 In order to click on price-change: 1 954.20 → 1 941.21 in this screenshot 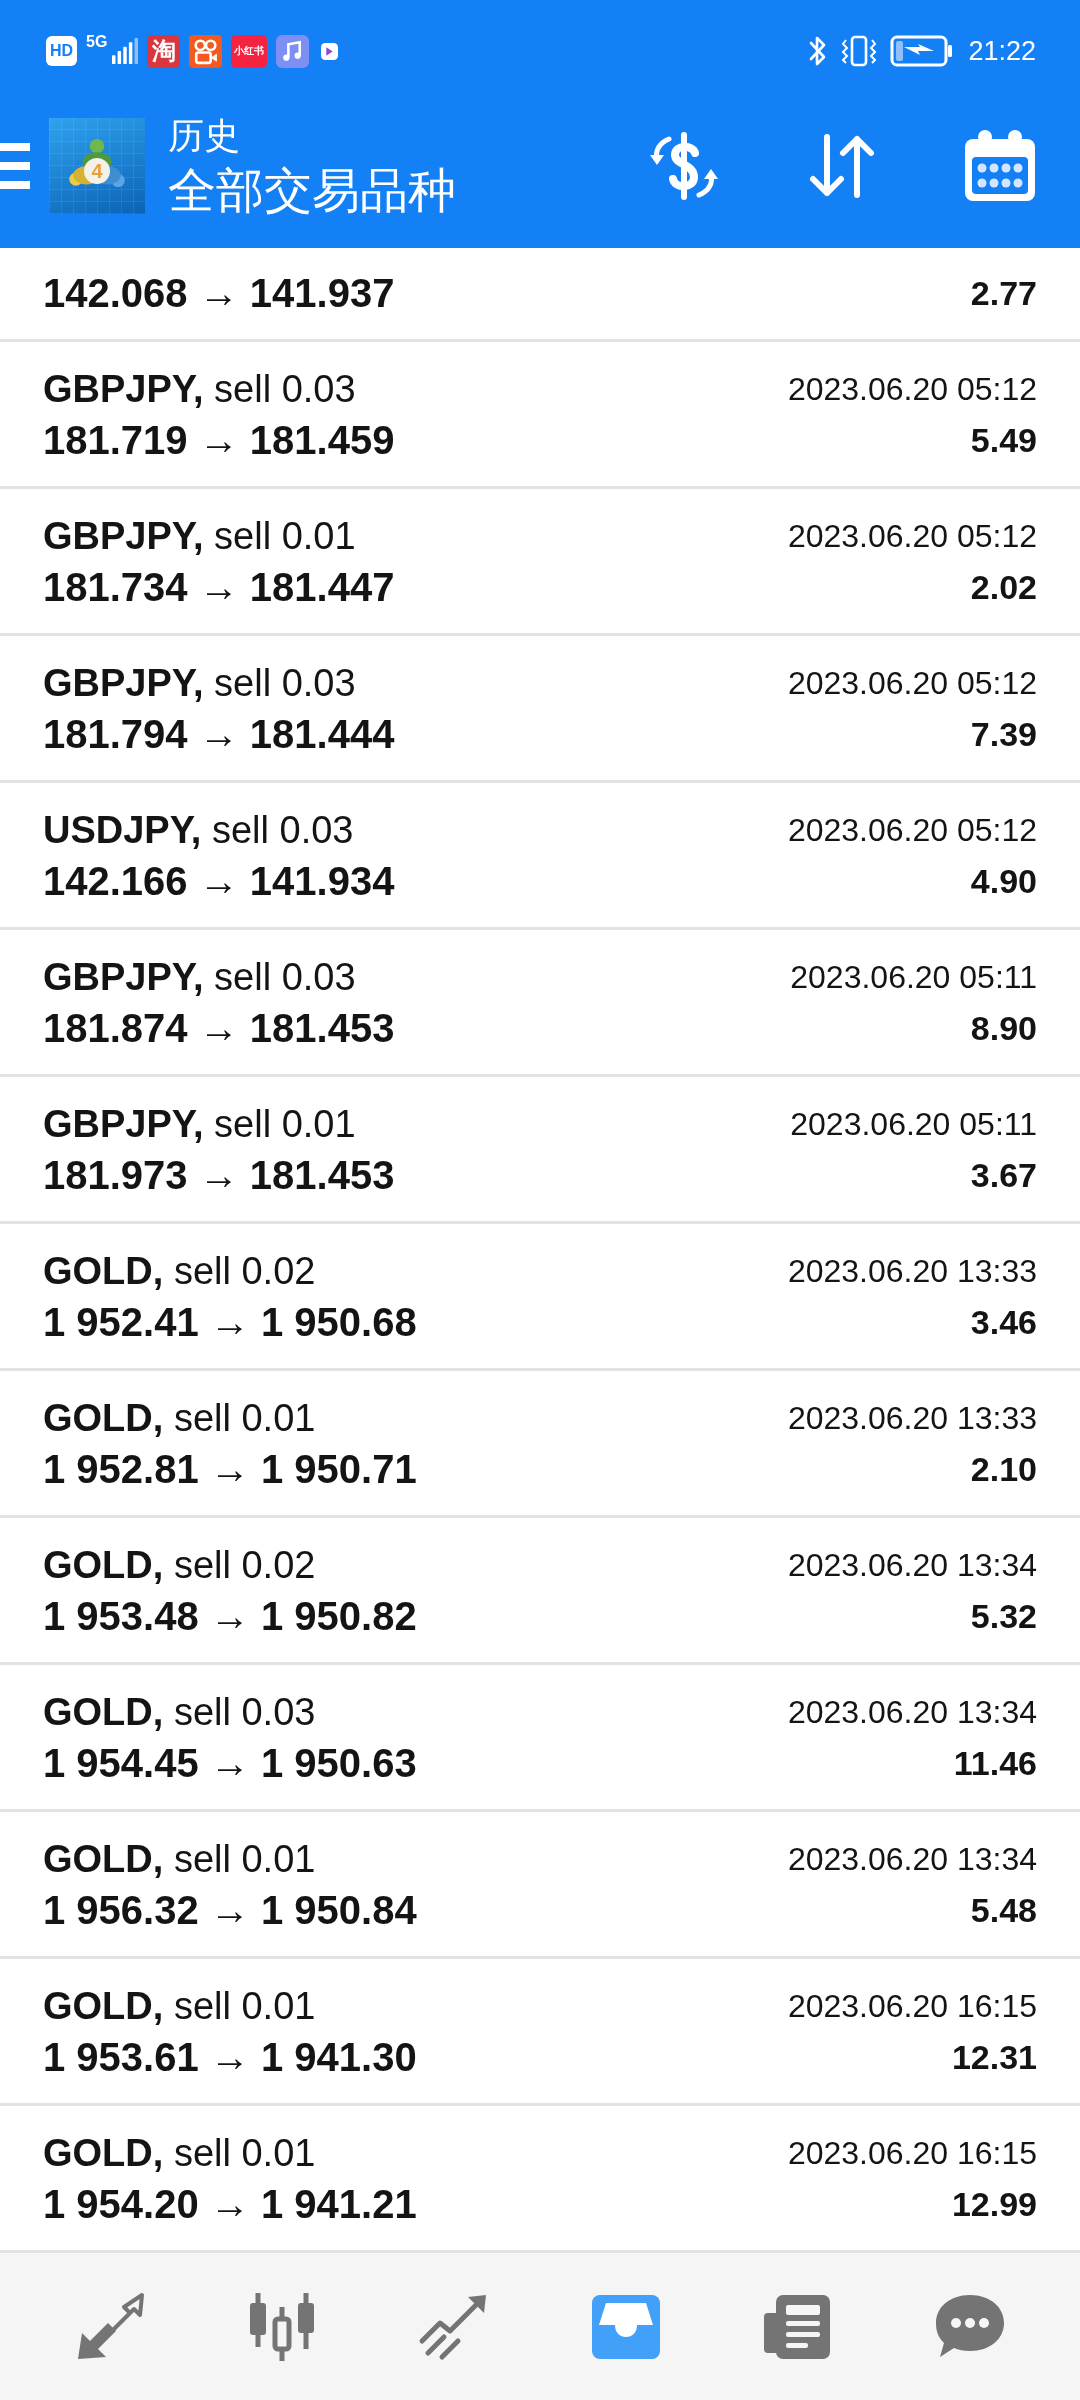, I will do `click(230, 2204)`.